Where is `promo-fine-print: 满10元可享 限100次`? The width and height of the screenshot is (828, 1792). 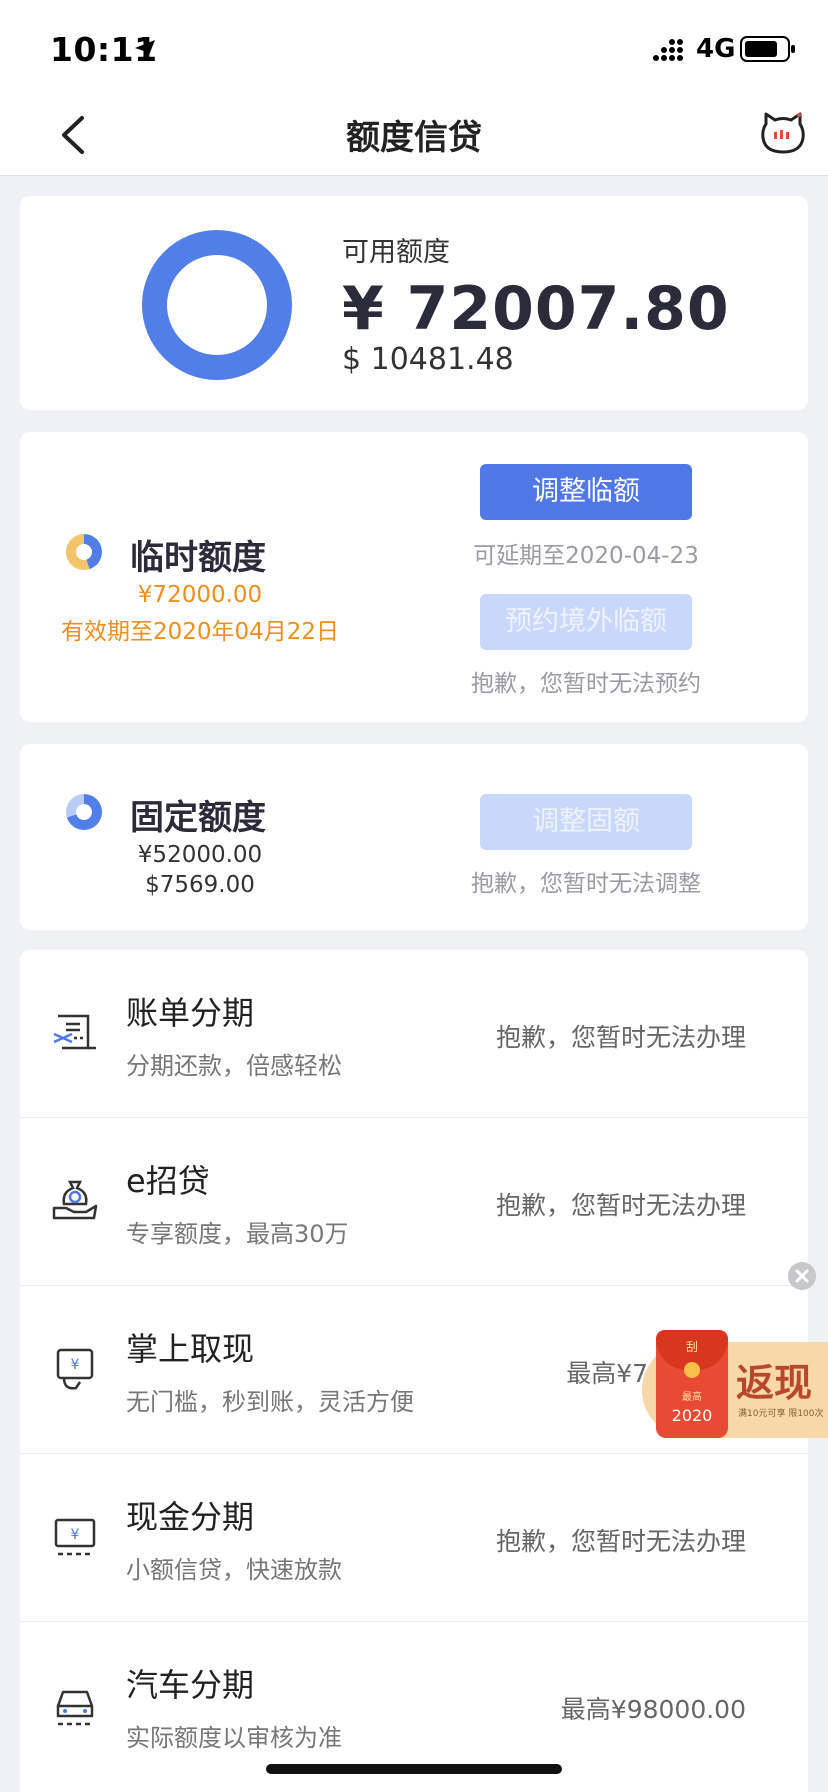
promo-fine-print: 满10元可享 限100次 is located at coordinates (781, 1414).